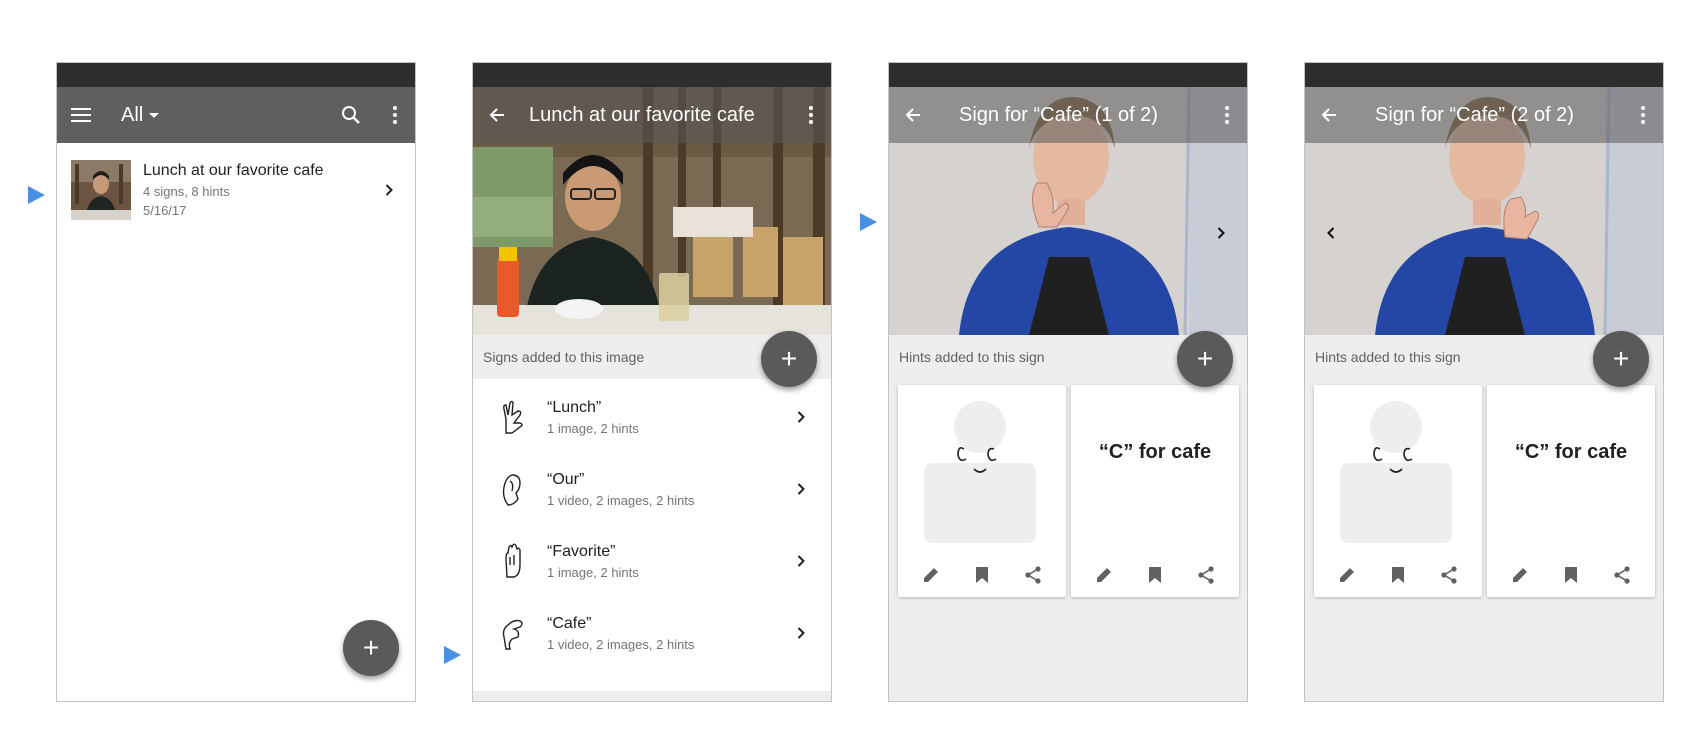 The width and height of the screenshot is (1696, 747). I want to click on sign-list-item: “Cafe” 1 video, 2 images, 2 hints, so click(652, 633).